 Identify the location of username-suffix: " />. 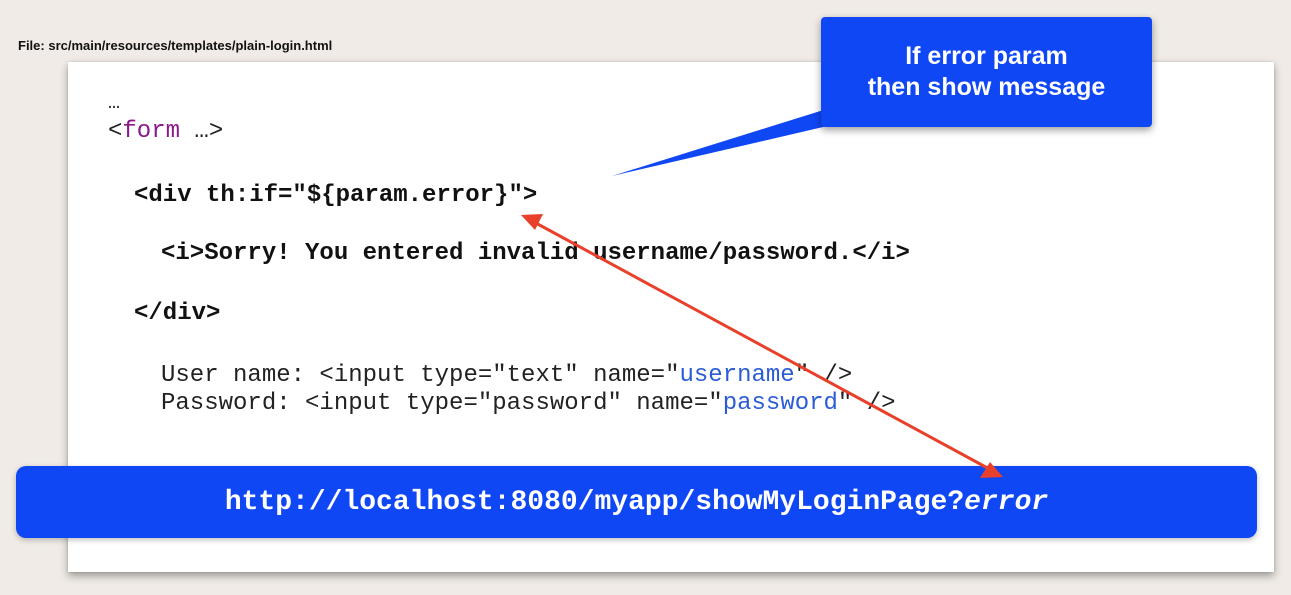
(823, 375).